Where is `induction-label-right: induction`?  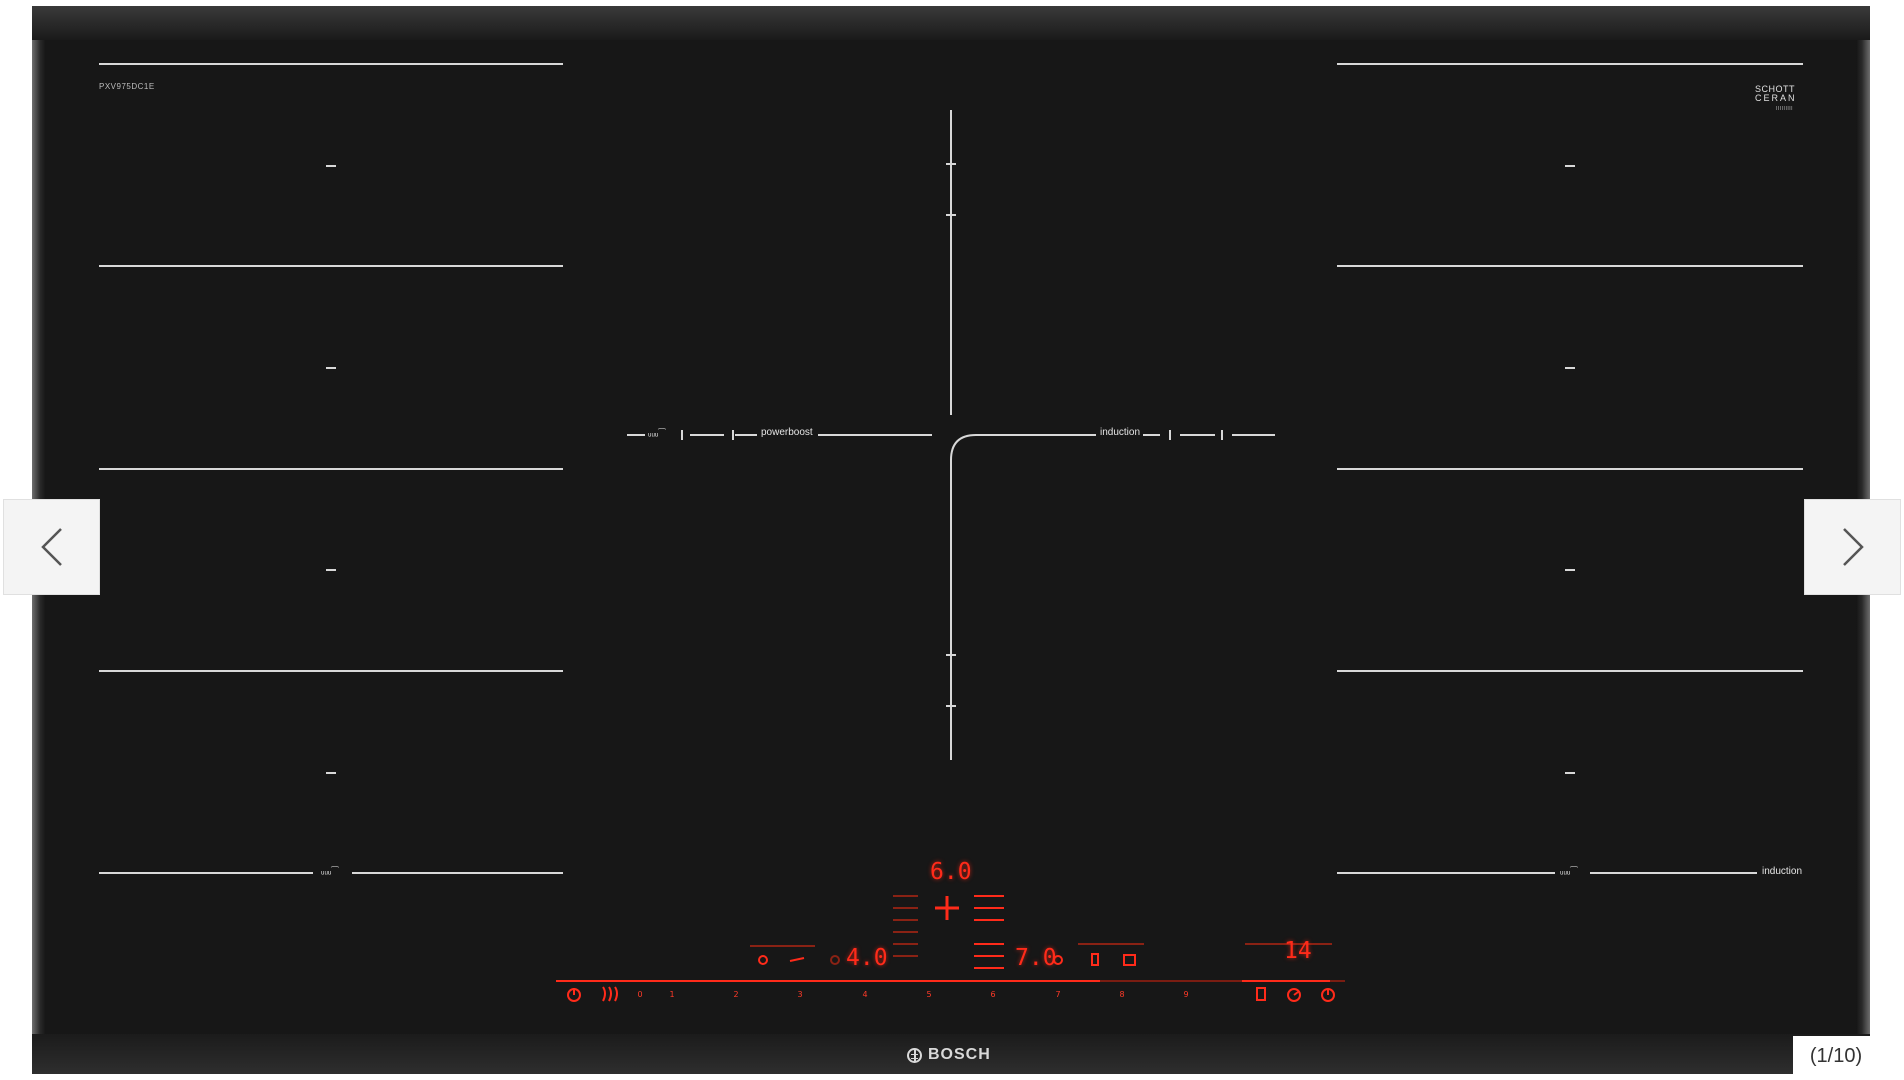
induction-label-right: induction is located at coordinates (1782, 871).